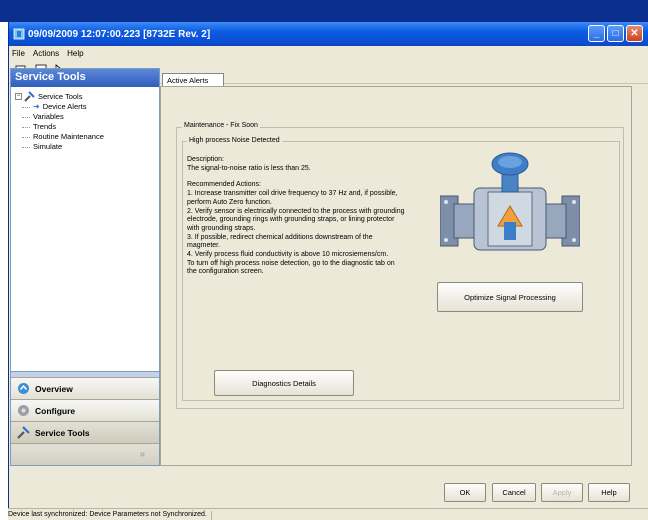 The width and height of the screenshot is (648, 520). I want to click on menu-actions: Actions, so click(46, 53).